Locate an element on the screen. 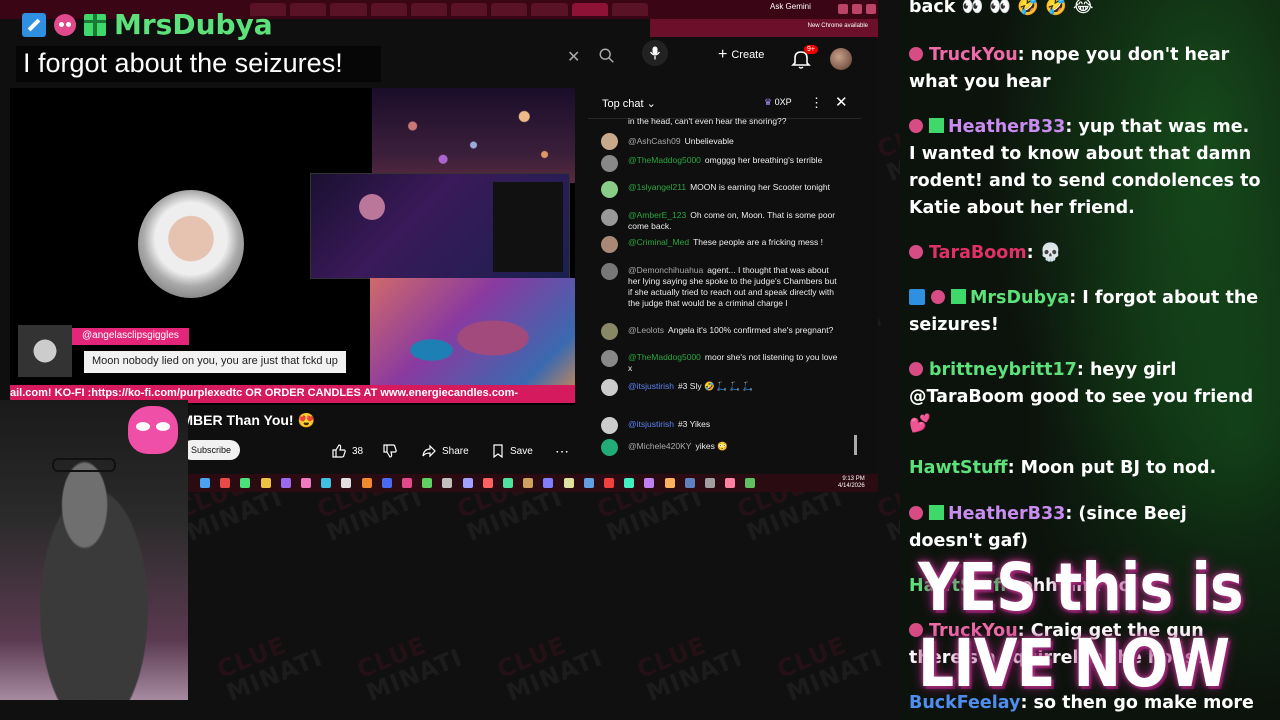  chat-author: @Demonchihuahua is located at coordinates (665, 270).